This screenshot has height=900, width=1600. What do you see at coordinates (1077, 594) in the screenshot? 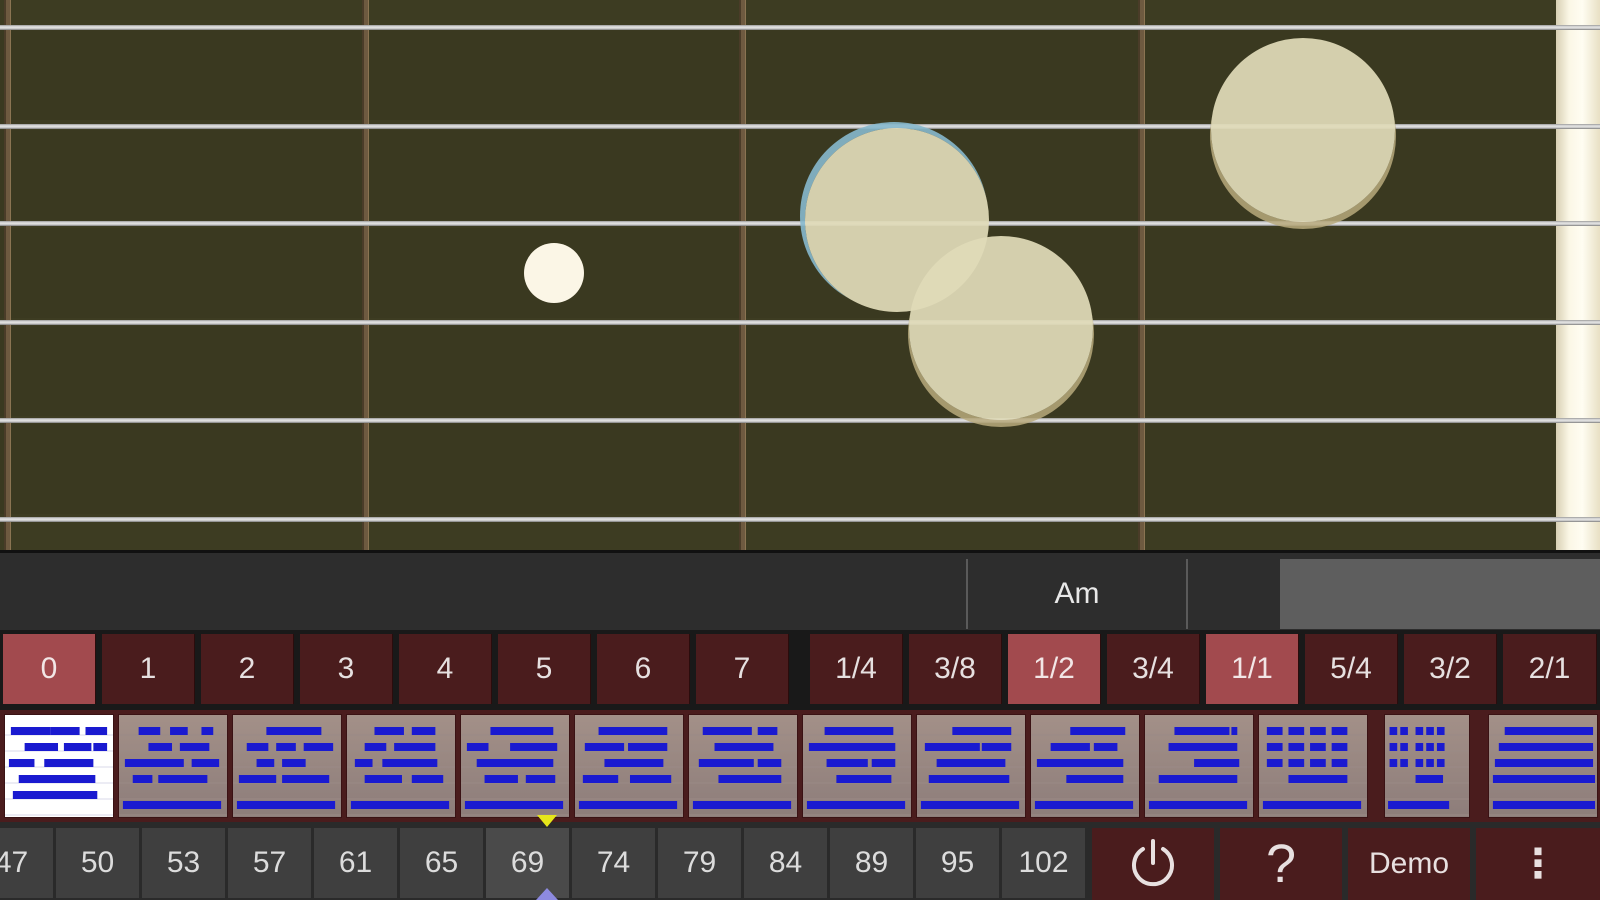
I see `chord-name-display: Am` at bounding box center [1077, 594].